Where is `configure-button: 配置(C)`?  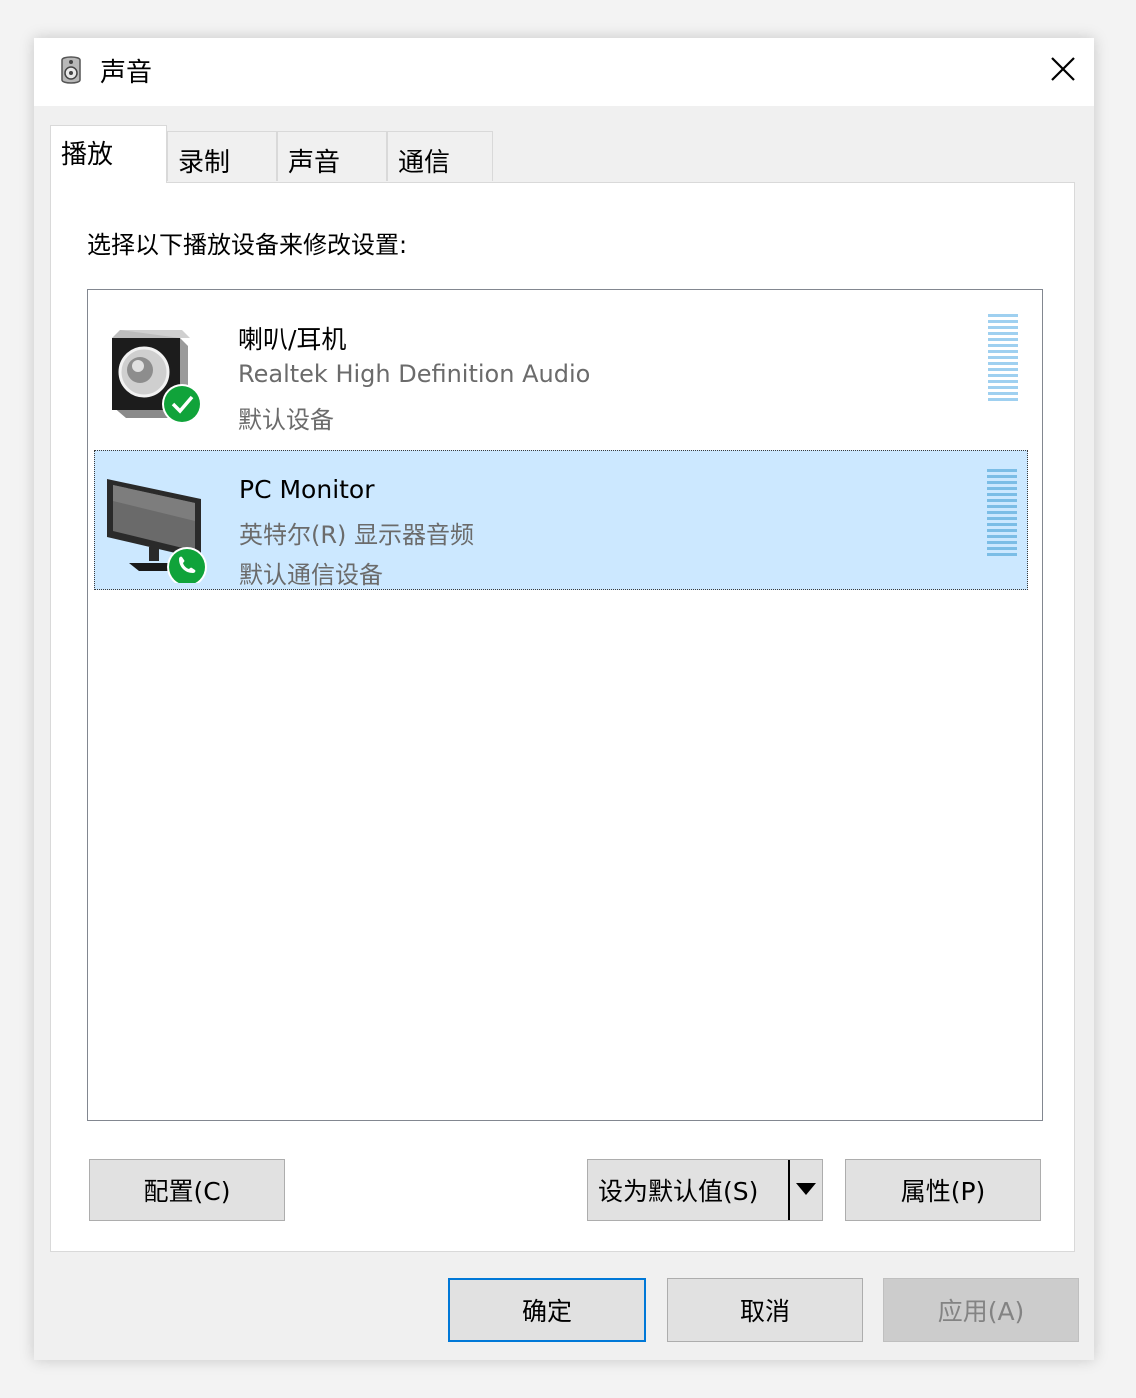
configure-button: 配置(C) is located at coordinates (187, 1190).